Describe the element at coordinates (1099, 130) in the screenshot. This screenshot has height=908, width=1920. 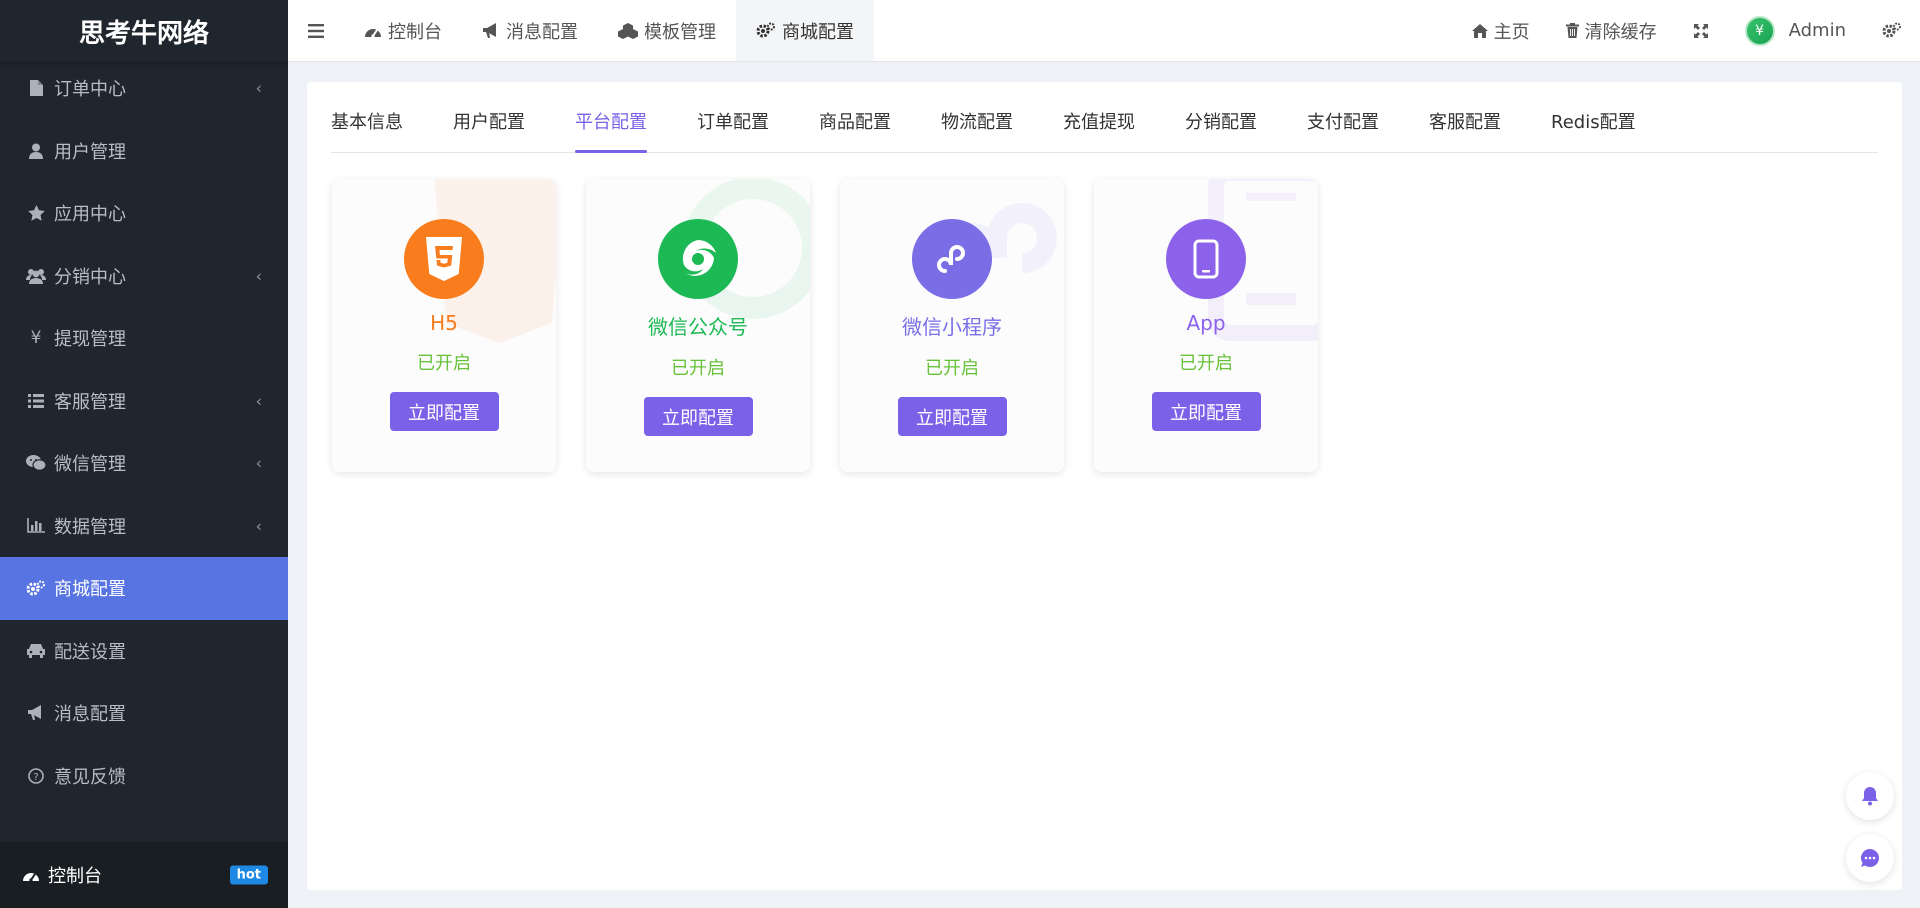
I see `subtab-recharge-withdraw: 充值提现` at that location.